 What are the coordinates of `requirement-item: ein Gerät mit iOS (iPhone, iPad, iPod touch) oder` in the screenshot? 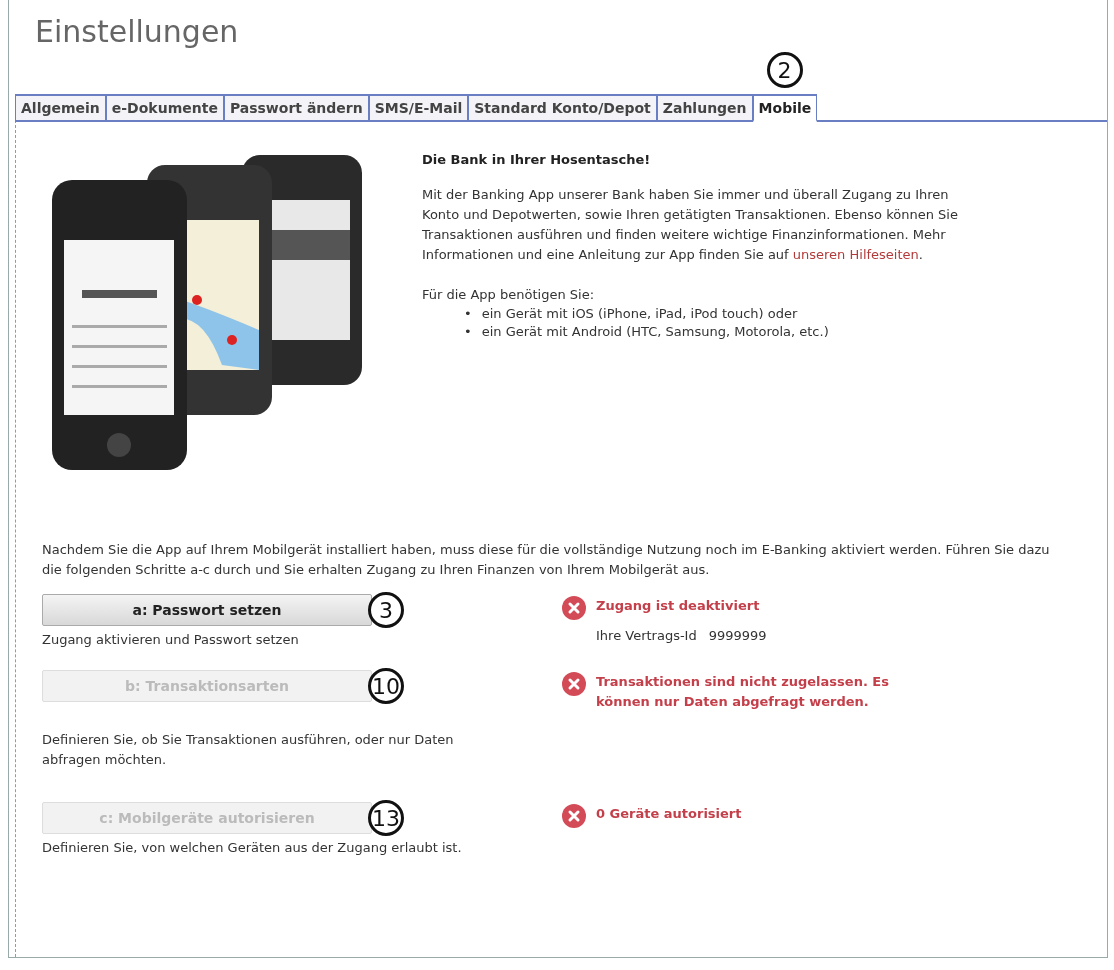 It's located at (639, 314).